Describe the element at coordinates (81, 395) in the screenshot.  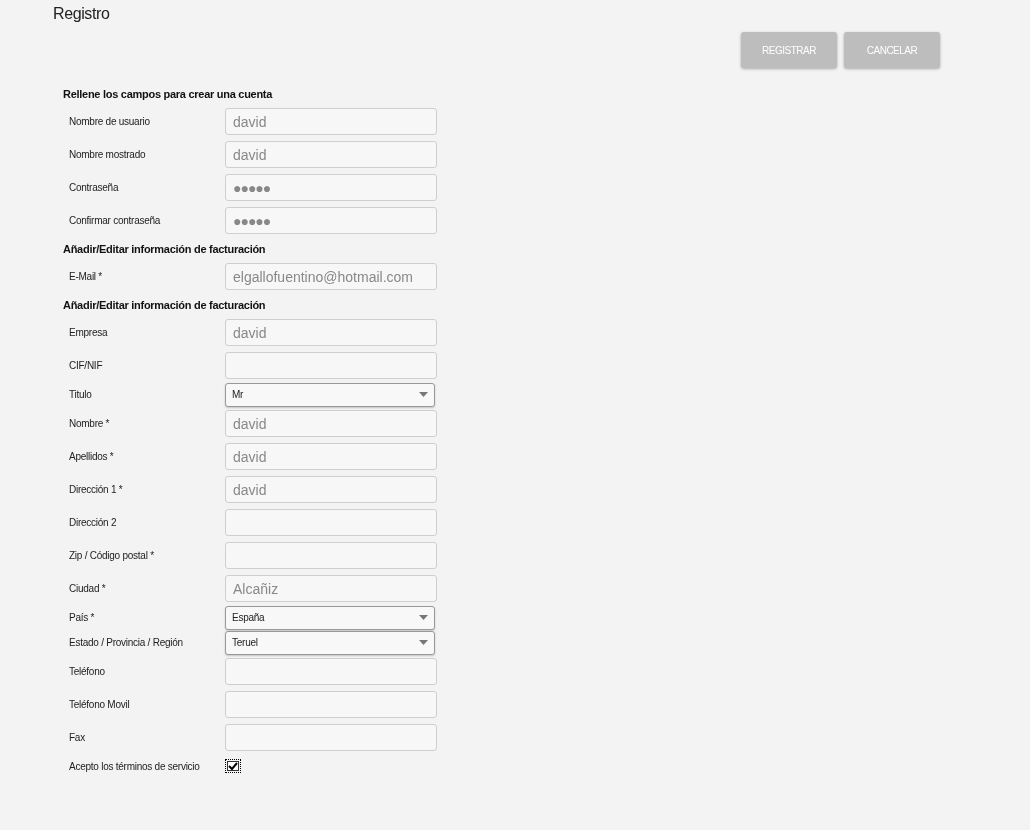
I see `field-label: Titulo` at that location.